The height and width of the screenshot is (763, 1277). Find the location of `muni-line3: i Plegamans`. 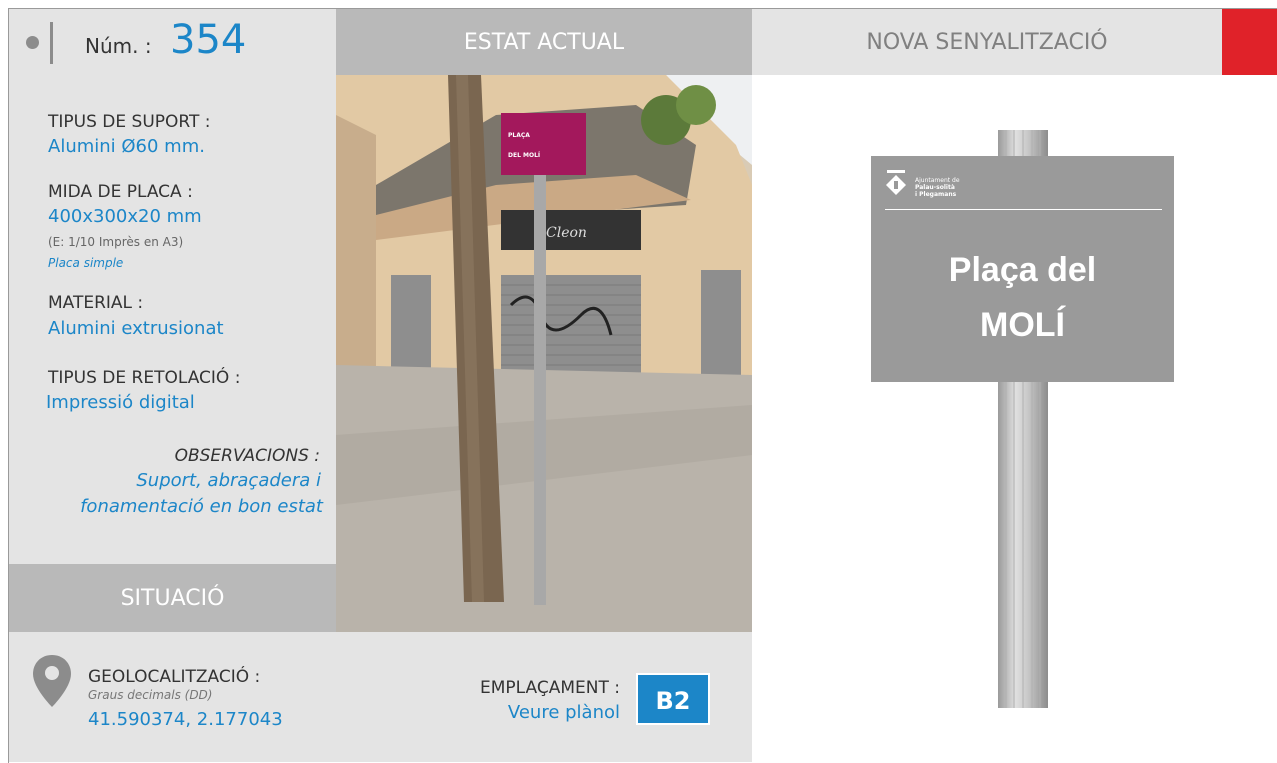

muni-line3: i Plegamans is located at coordinates (936, 194).